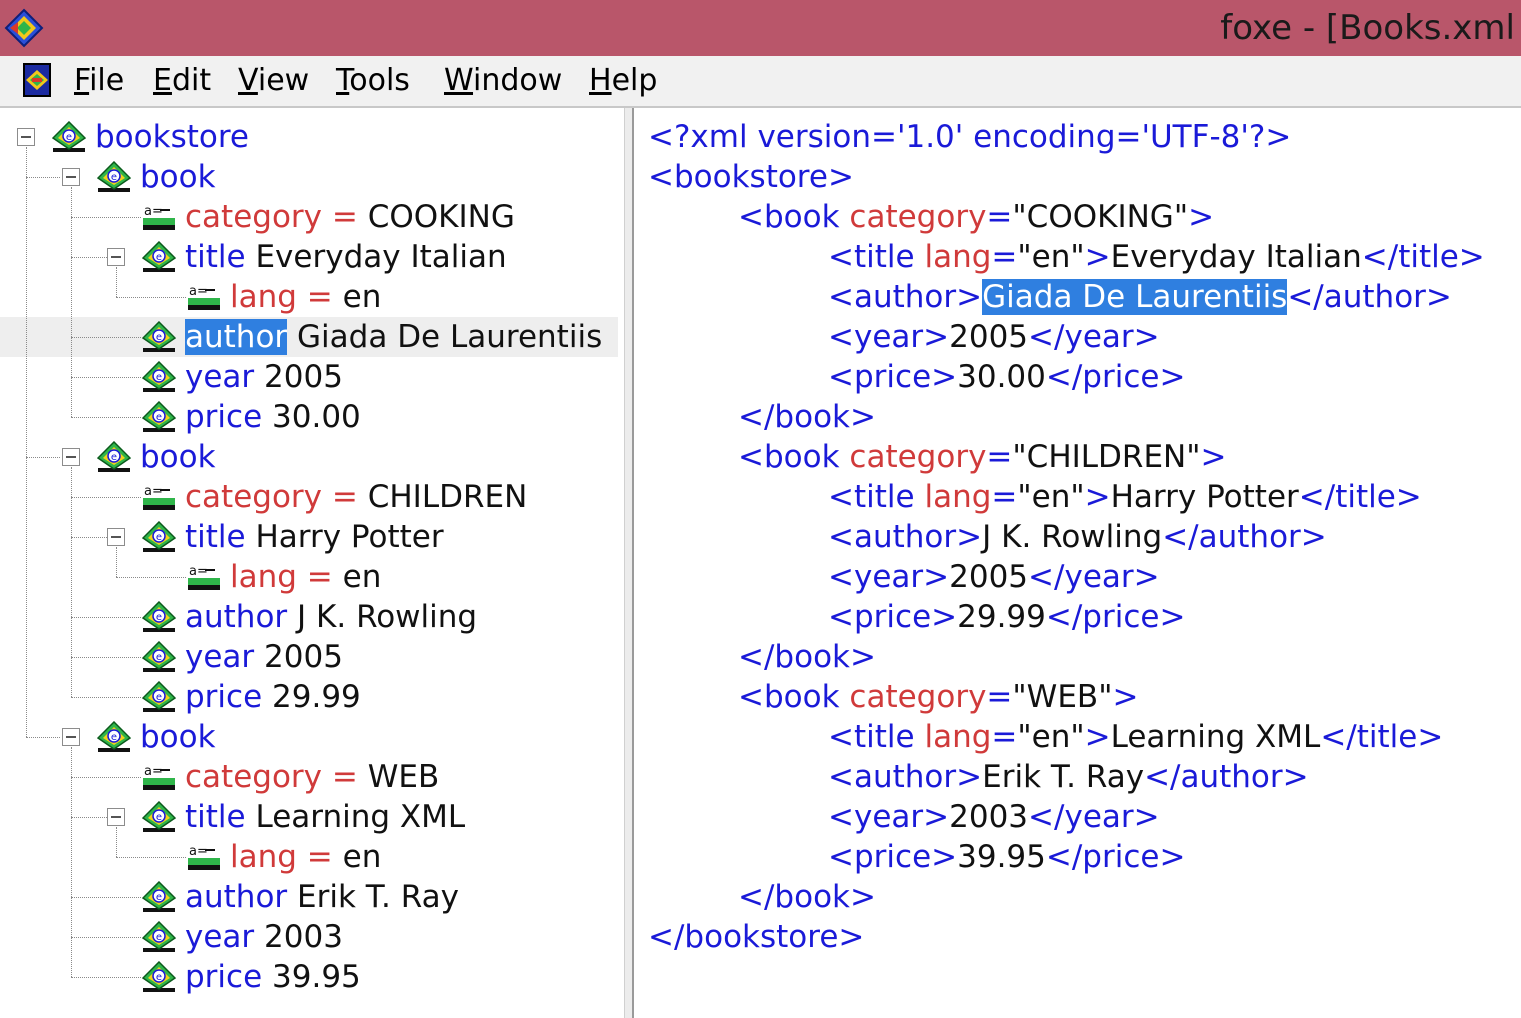 The width and height of the screenshot is (1521, 1018). Describe the element at coordinates (503, 81) in the screenshot. I see `menu-window: Window` at that location.